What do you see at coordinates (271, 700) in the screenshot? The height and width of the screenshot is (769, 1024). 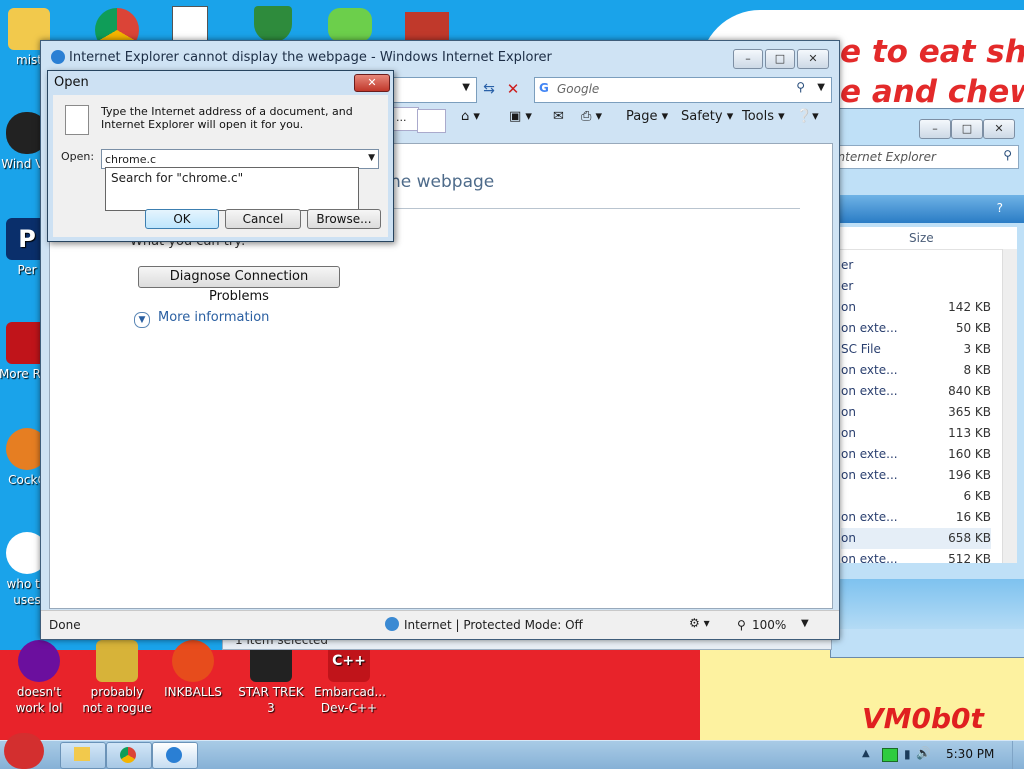 I see `desktop-icon-label: STAR TREK 3` at bounding box center [271, 700].